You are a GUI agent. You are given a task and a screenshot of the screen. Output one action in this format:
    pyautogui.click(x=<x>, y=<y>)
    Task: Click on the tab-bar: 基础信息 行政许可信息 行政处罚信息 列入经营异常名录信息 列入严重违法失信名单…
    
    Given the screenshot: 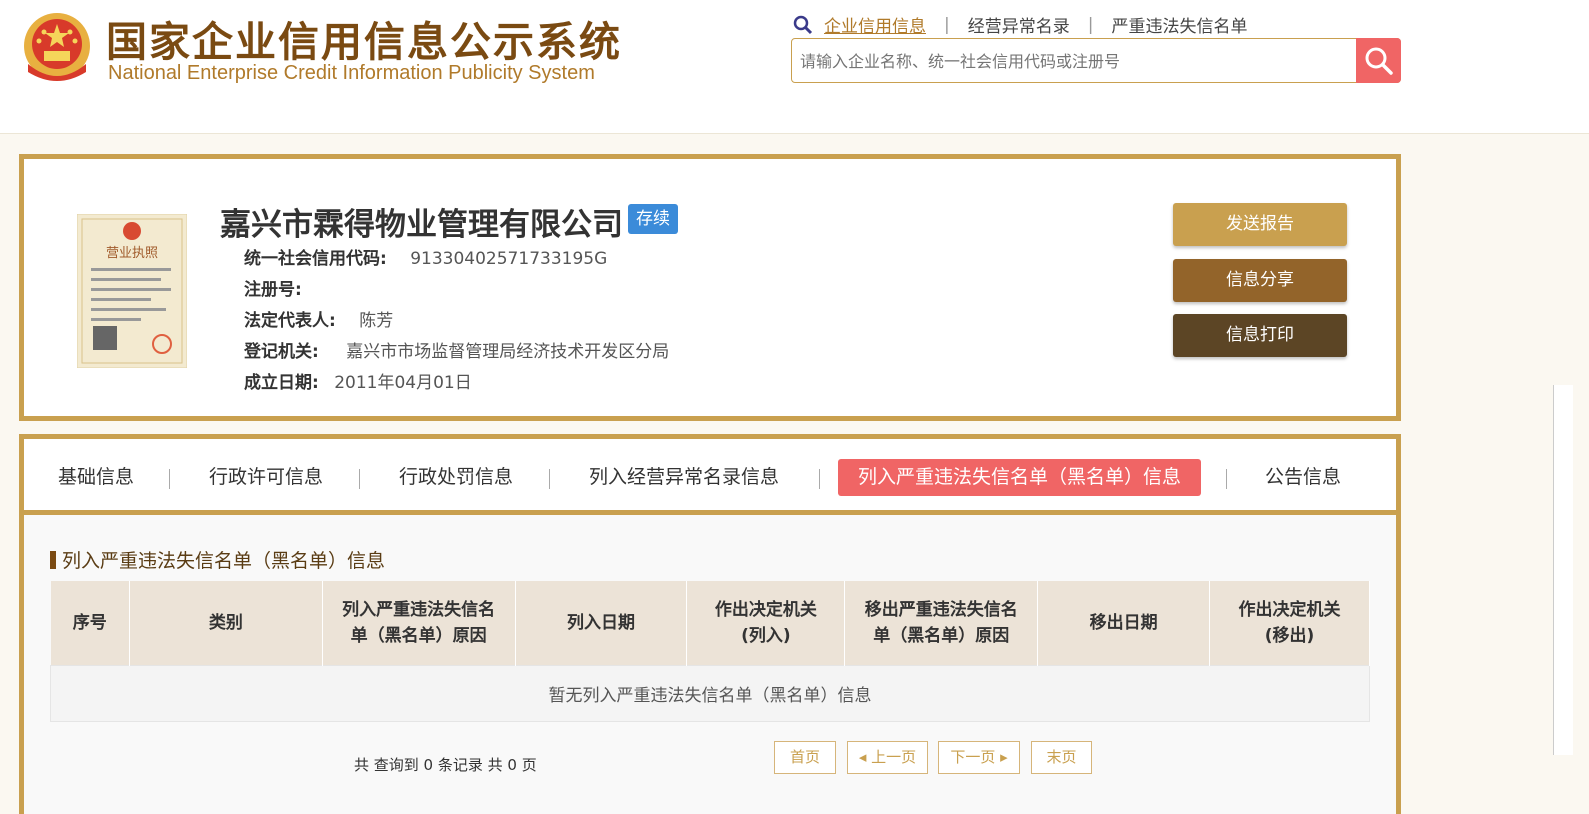 What is the action you would take?
    pyautogui.click(x=710, y=477)
    